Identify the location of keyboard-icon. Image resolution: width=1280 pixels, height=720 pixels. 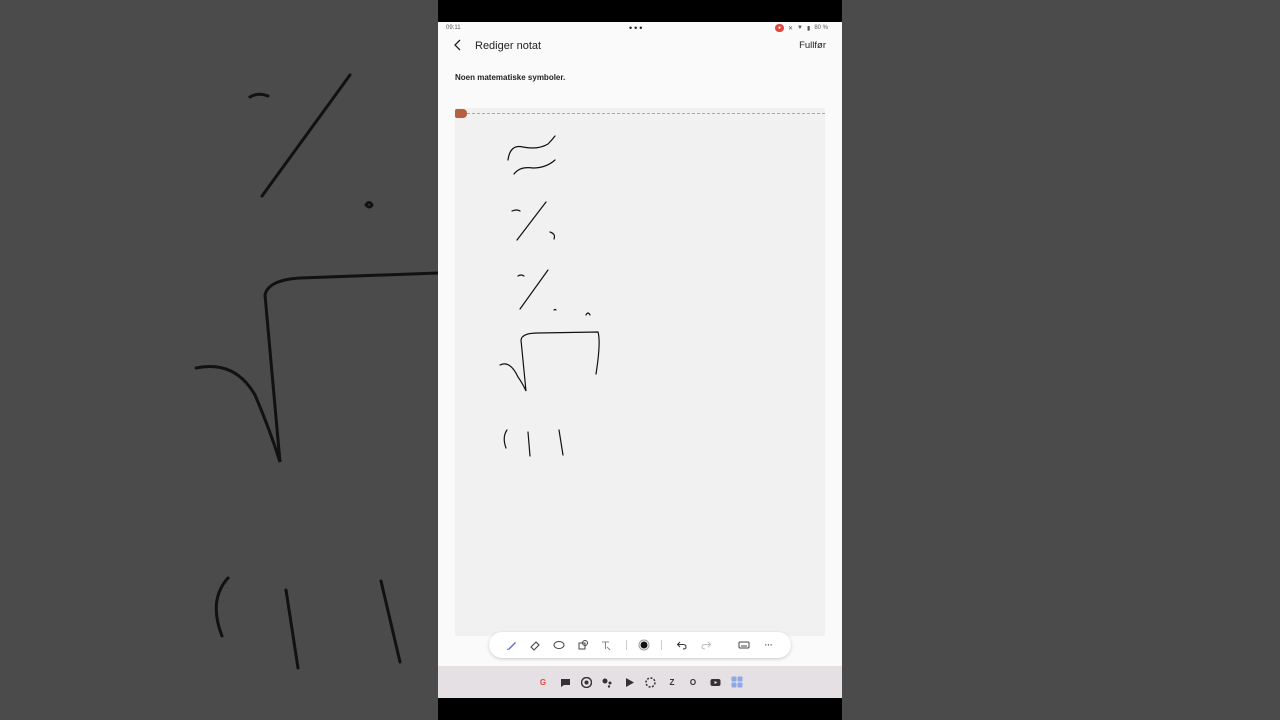
(744, 645).